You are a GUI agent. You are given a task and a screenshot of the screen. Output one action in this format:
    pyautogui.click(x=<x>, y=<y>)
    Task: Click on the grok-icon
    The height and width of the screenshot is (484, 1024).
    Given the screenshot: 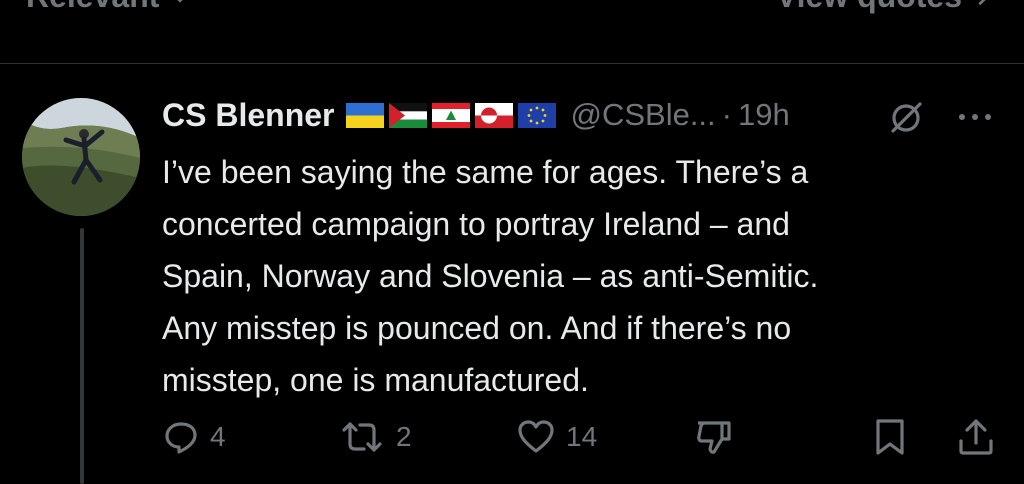 What is the action you would take?
    pyautogui.click(x=906, y=117)
    